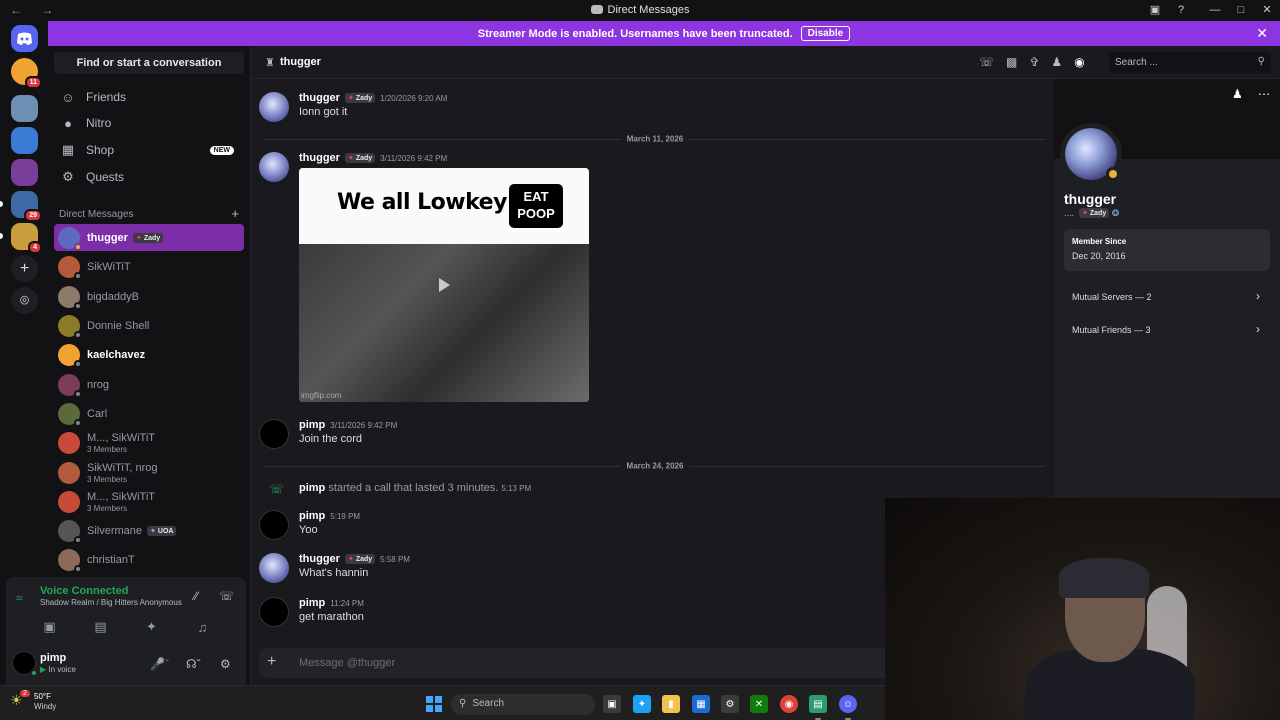 The height and width of the screenshot is (720, 1280). Describe the element at coordinates (848, 704) in the screenshot. I see `discord-taskbar-icon: ☺` at that location.